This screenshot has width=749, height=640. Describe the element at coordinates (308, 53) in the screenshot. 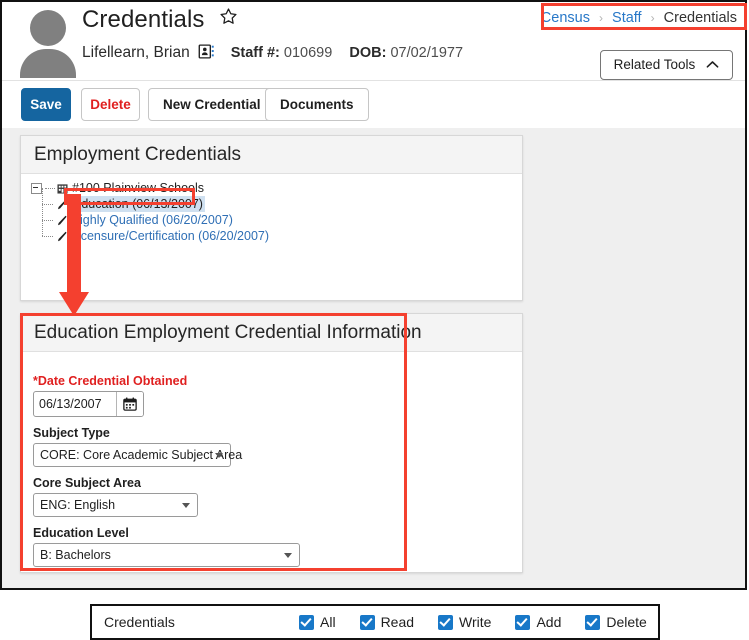

I see `staff-number-value: 010699` at that location.